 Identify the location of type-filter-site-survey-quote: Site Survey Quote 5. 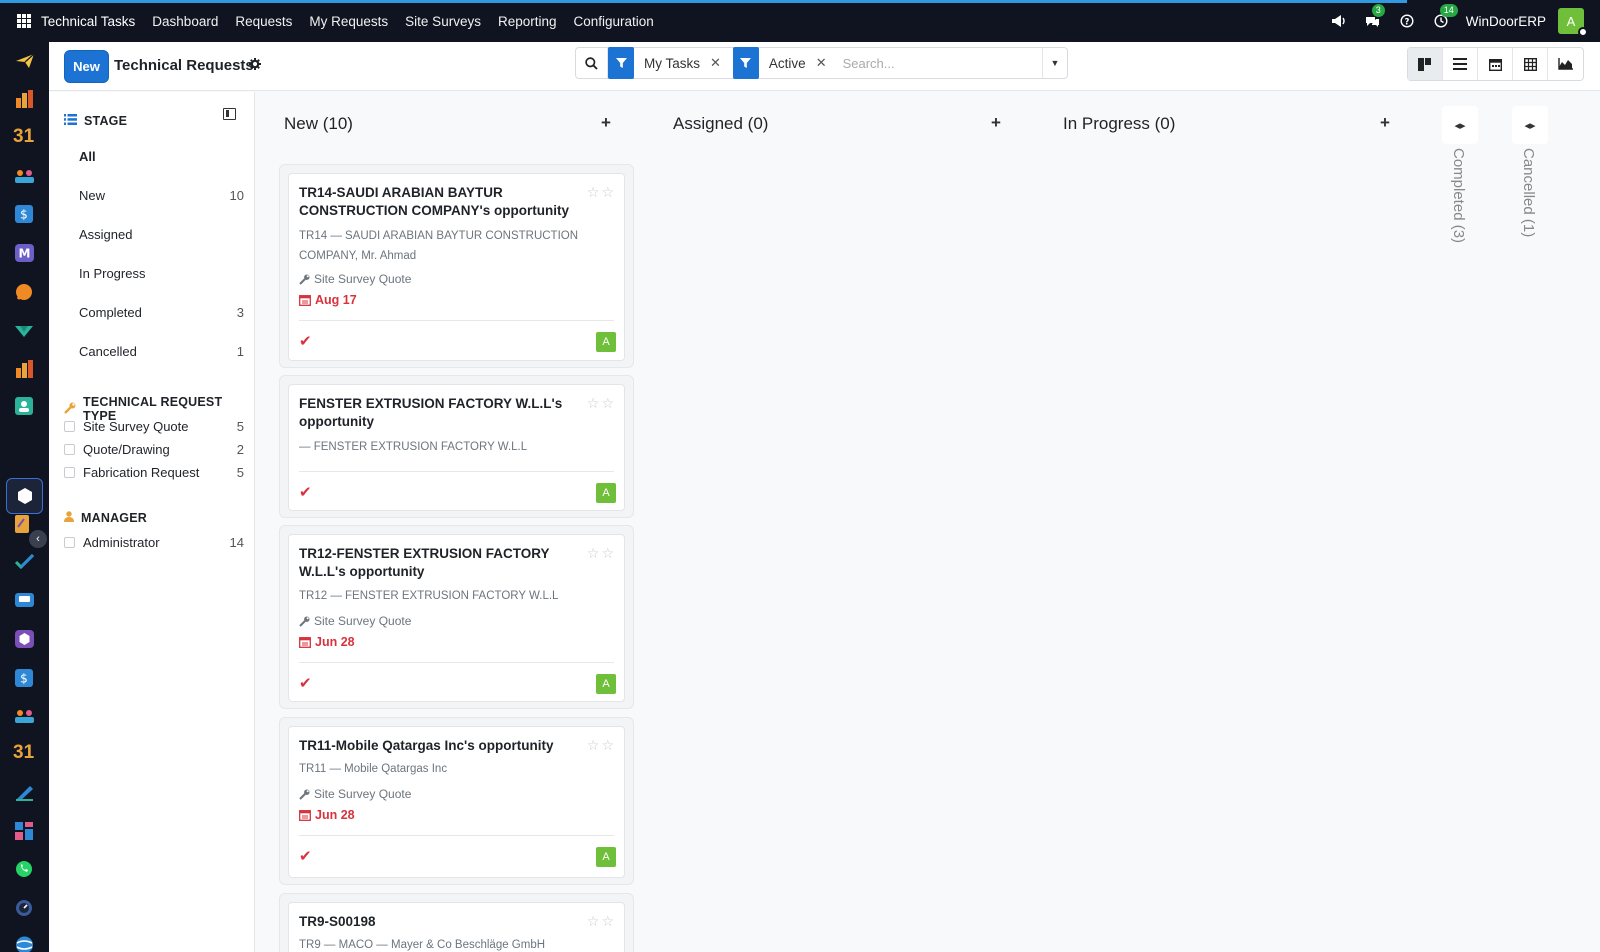
(154, 426).